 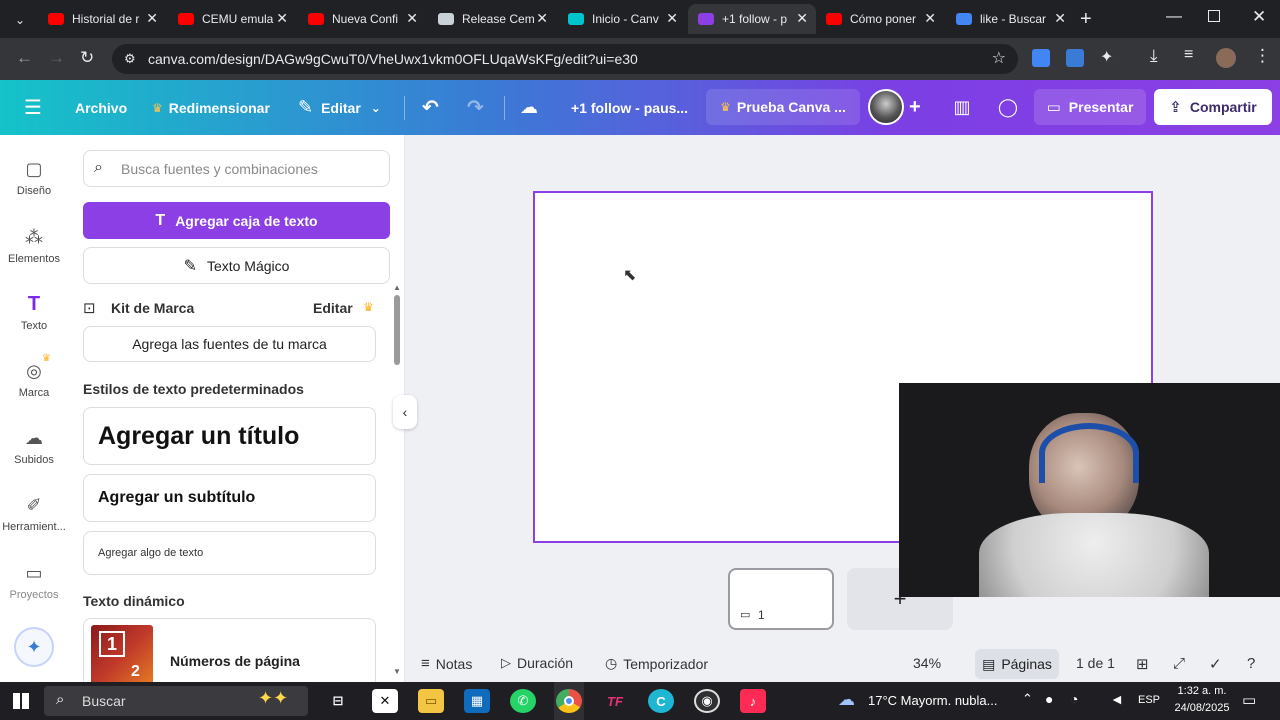 I want to click on title-style-card: Agregar un título, so click(x=229, y=436).